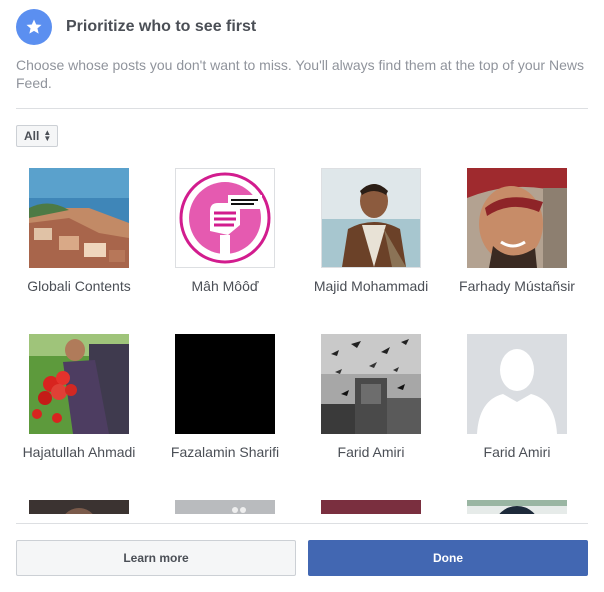 The width and height of the screenshot is (604, 592). I want to click on sort-arrows-icon: ▲ ▼, so click(47, 135).